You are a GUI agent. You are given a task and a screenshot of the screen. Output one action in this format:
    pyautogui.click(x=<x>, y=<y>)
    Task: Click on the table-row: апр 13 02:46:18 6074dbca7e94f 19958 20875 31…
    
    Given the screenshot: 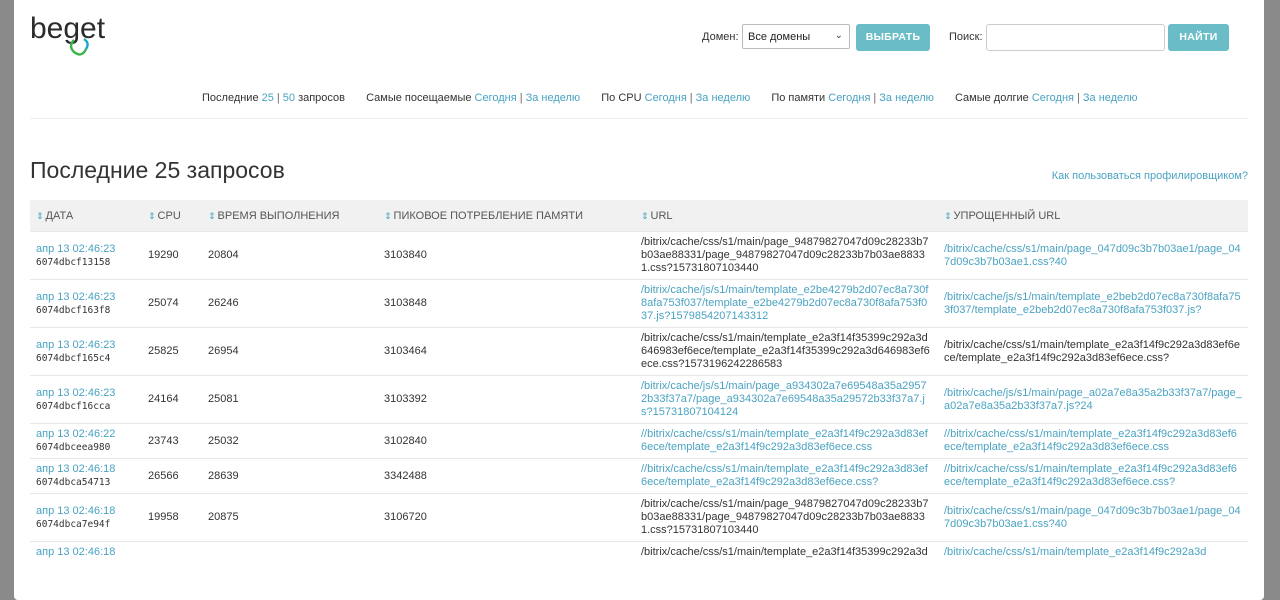 What is the action you would take?
    pyautogui.click(x=639, y=517)
    